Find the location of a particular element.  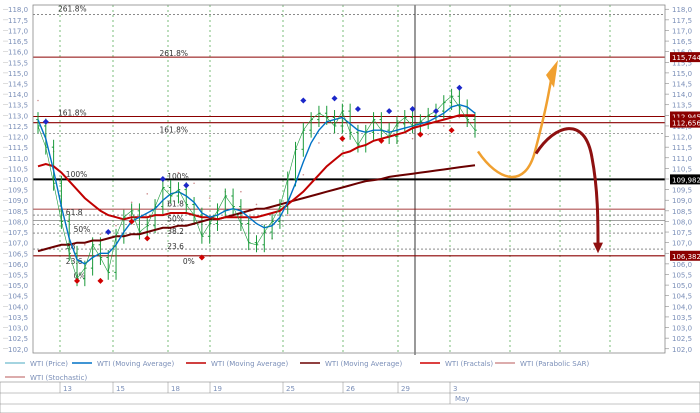

y-tick-label: 108,0 is located at coordinates (682, 222).